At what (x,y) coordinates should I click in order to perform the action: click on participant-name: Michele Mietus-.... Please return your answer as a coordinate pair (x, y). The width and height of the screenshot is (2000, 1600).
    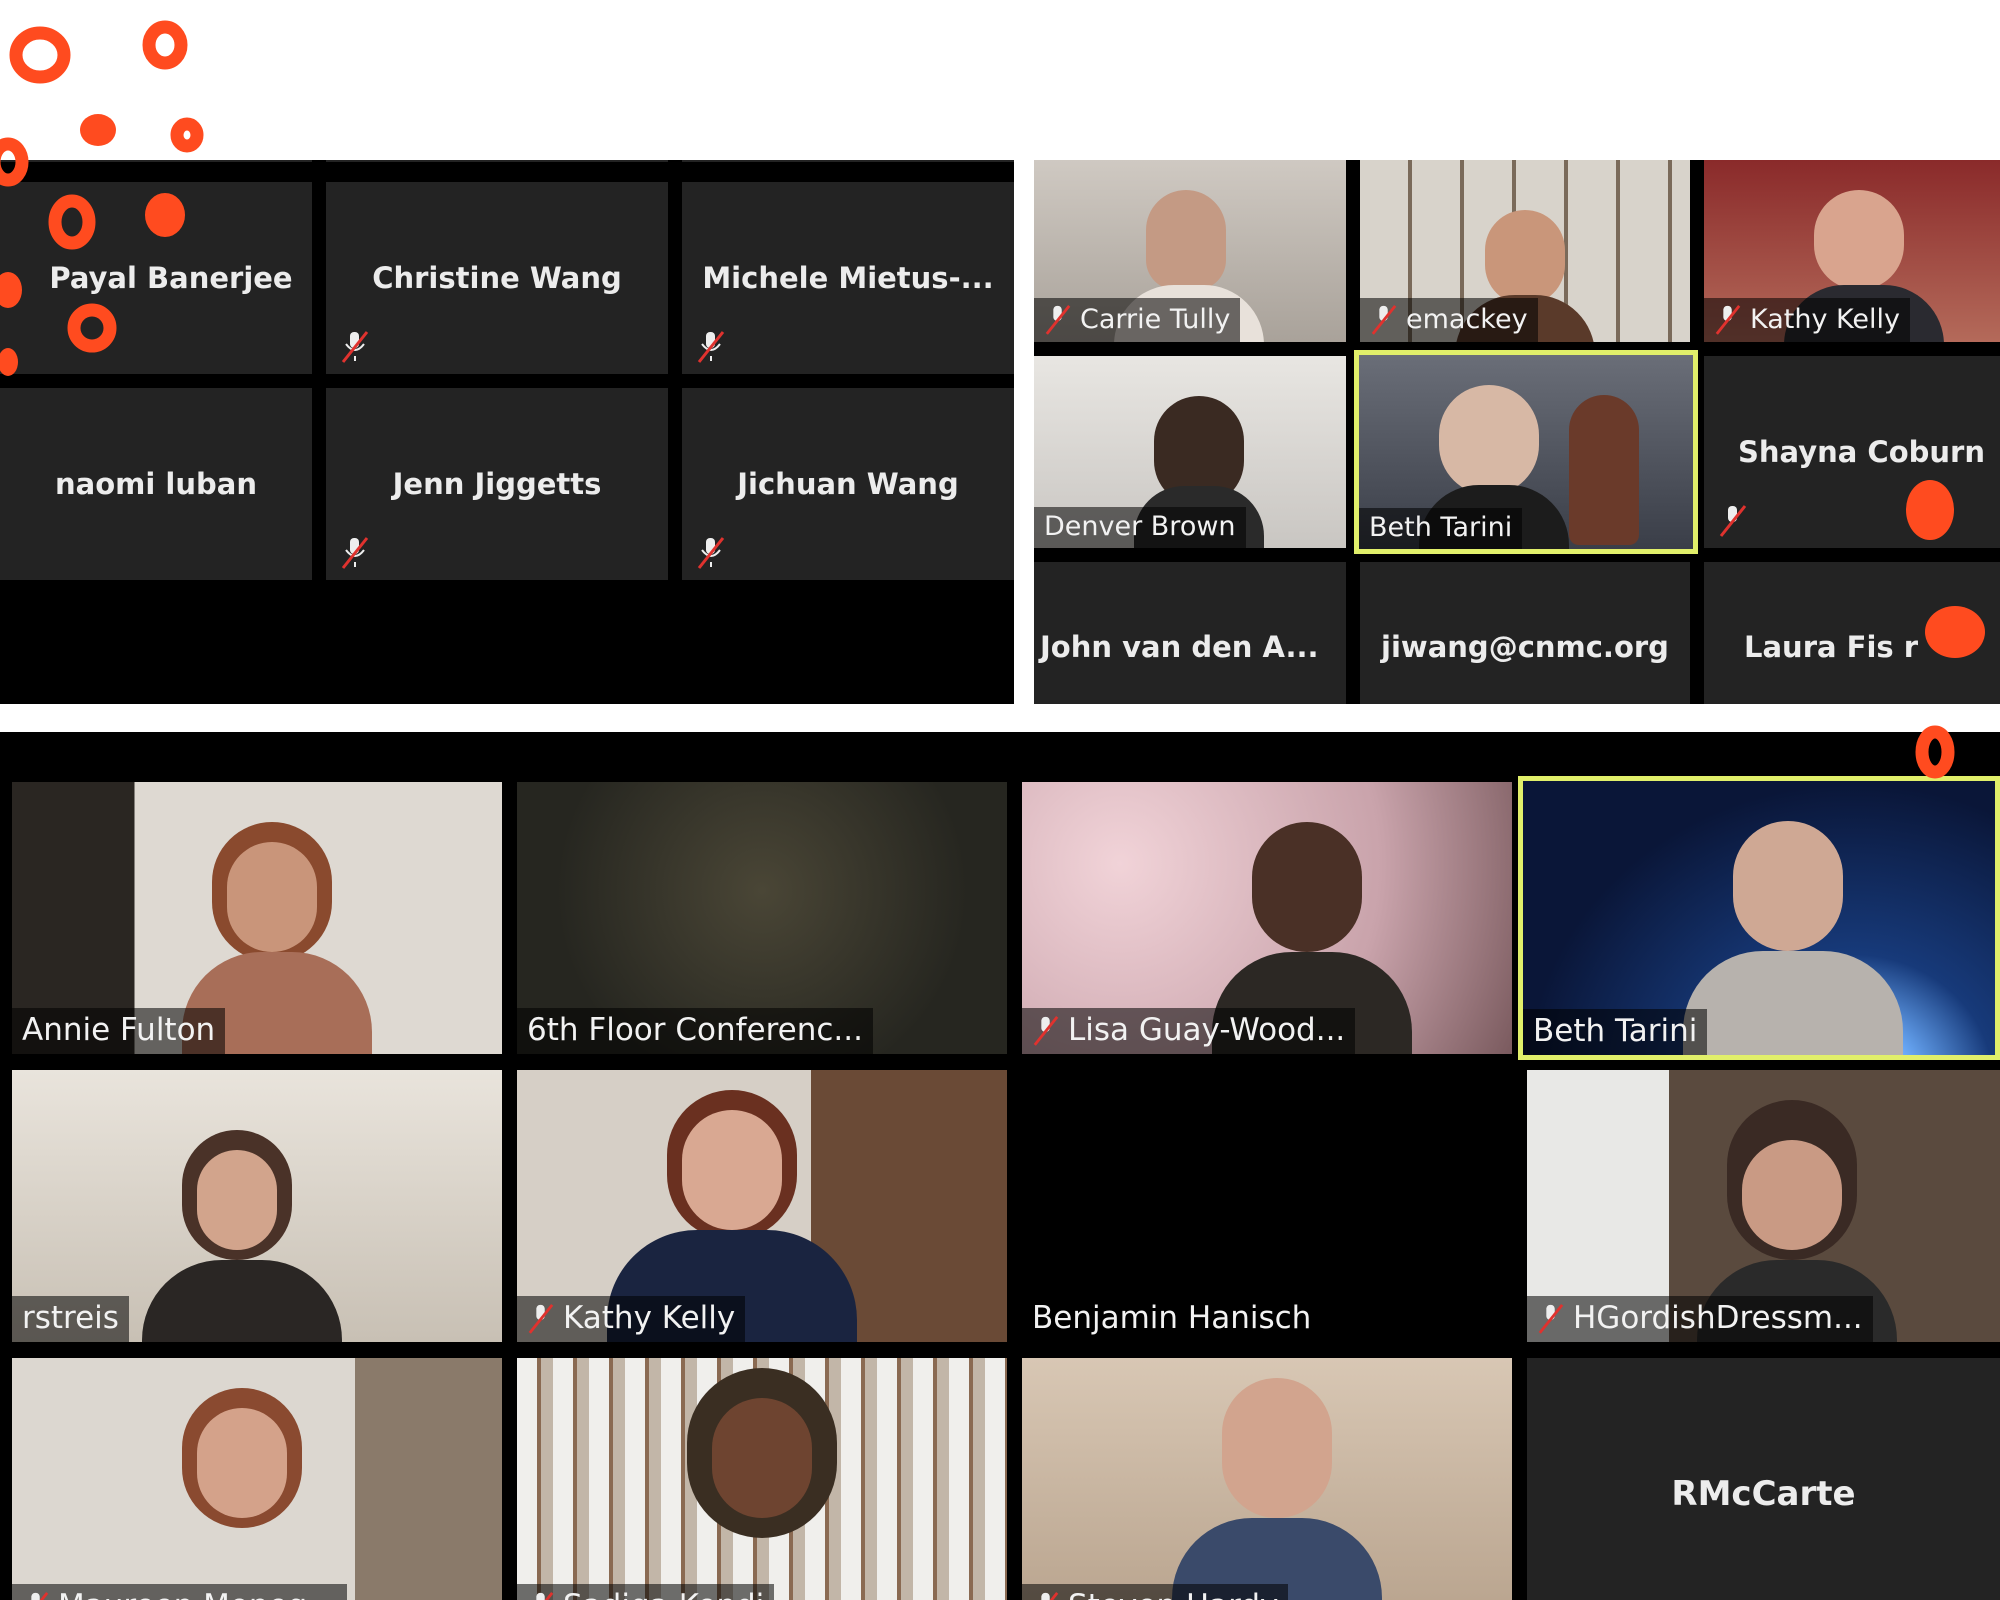
    Looking at the image, I should click on (848, 278).